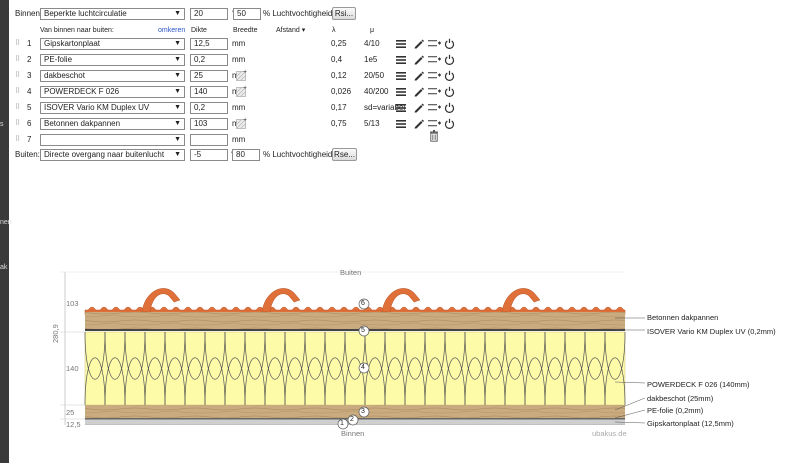  What do you see at coordinates (97, 107) in the screenshot?
I see `layer-material-value: ISOVER Vario KM Duplex UV` at bounding box center [97, 107].